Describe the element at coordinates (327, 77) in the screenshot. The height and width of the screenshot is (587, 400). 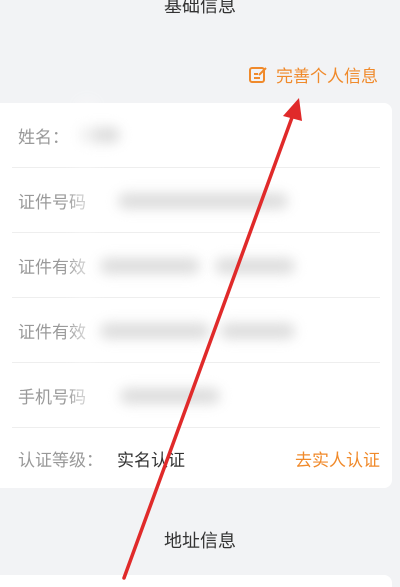
I see `complete-profile-label: 完善个人信息` at that location.